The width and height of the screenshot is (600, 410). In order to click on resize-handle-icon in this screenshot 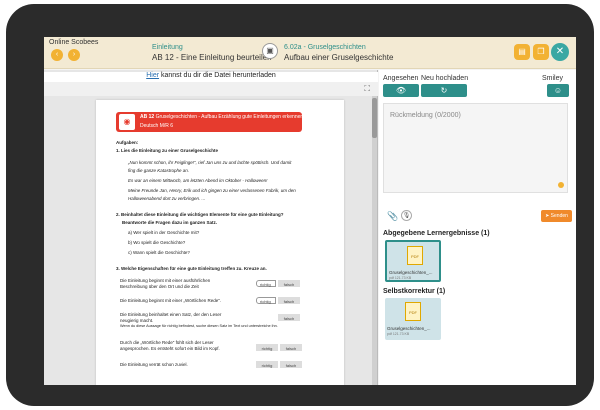, I will do `click(561, 185)`.